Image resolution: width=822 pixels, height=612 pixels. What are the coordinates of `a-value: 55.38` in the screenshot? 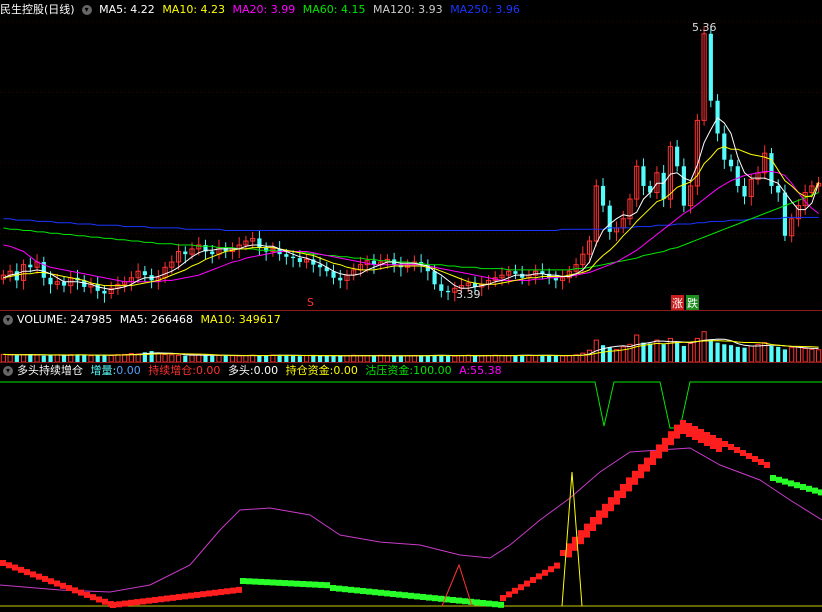 It's located at (486, 370).